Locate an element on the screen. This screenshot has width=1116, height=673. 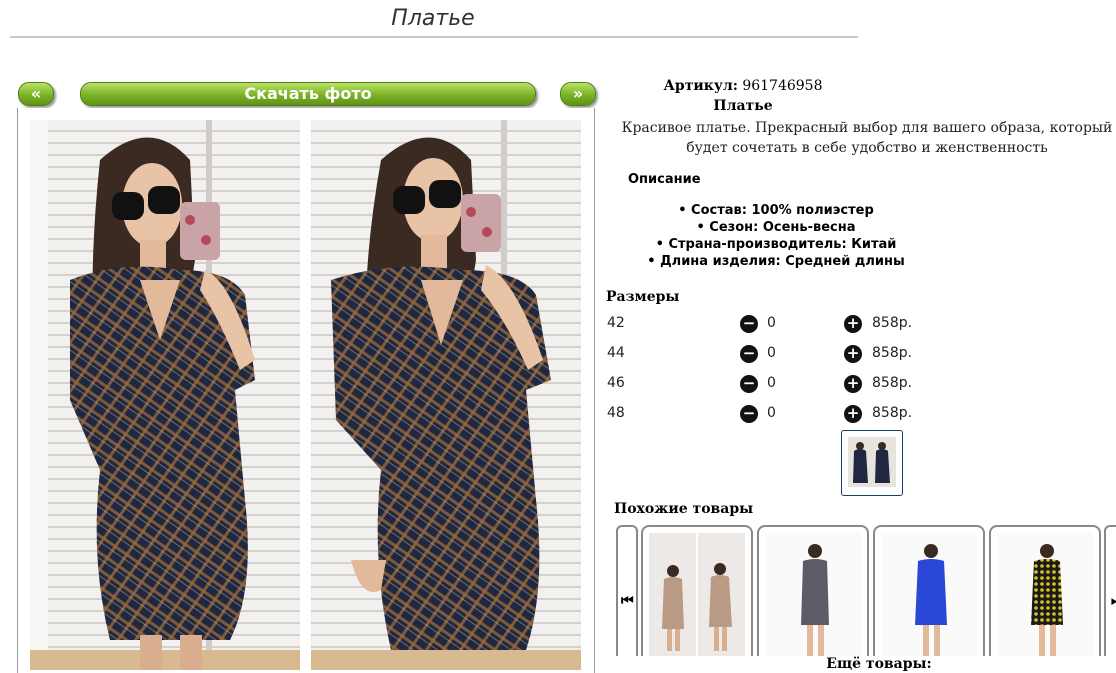
more-products-label: Ещё товары: is located at coordinates (861, 664).